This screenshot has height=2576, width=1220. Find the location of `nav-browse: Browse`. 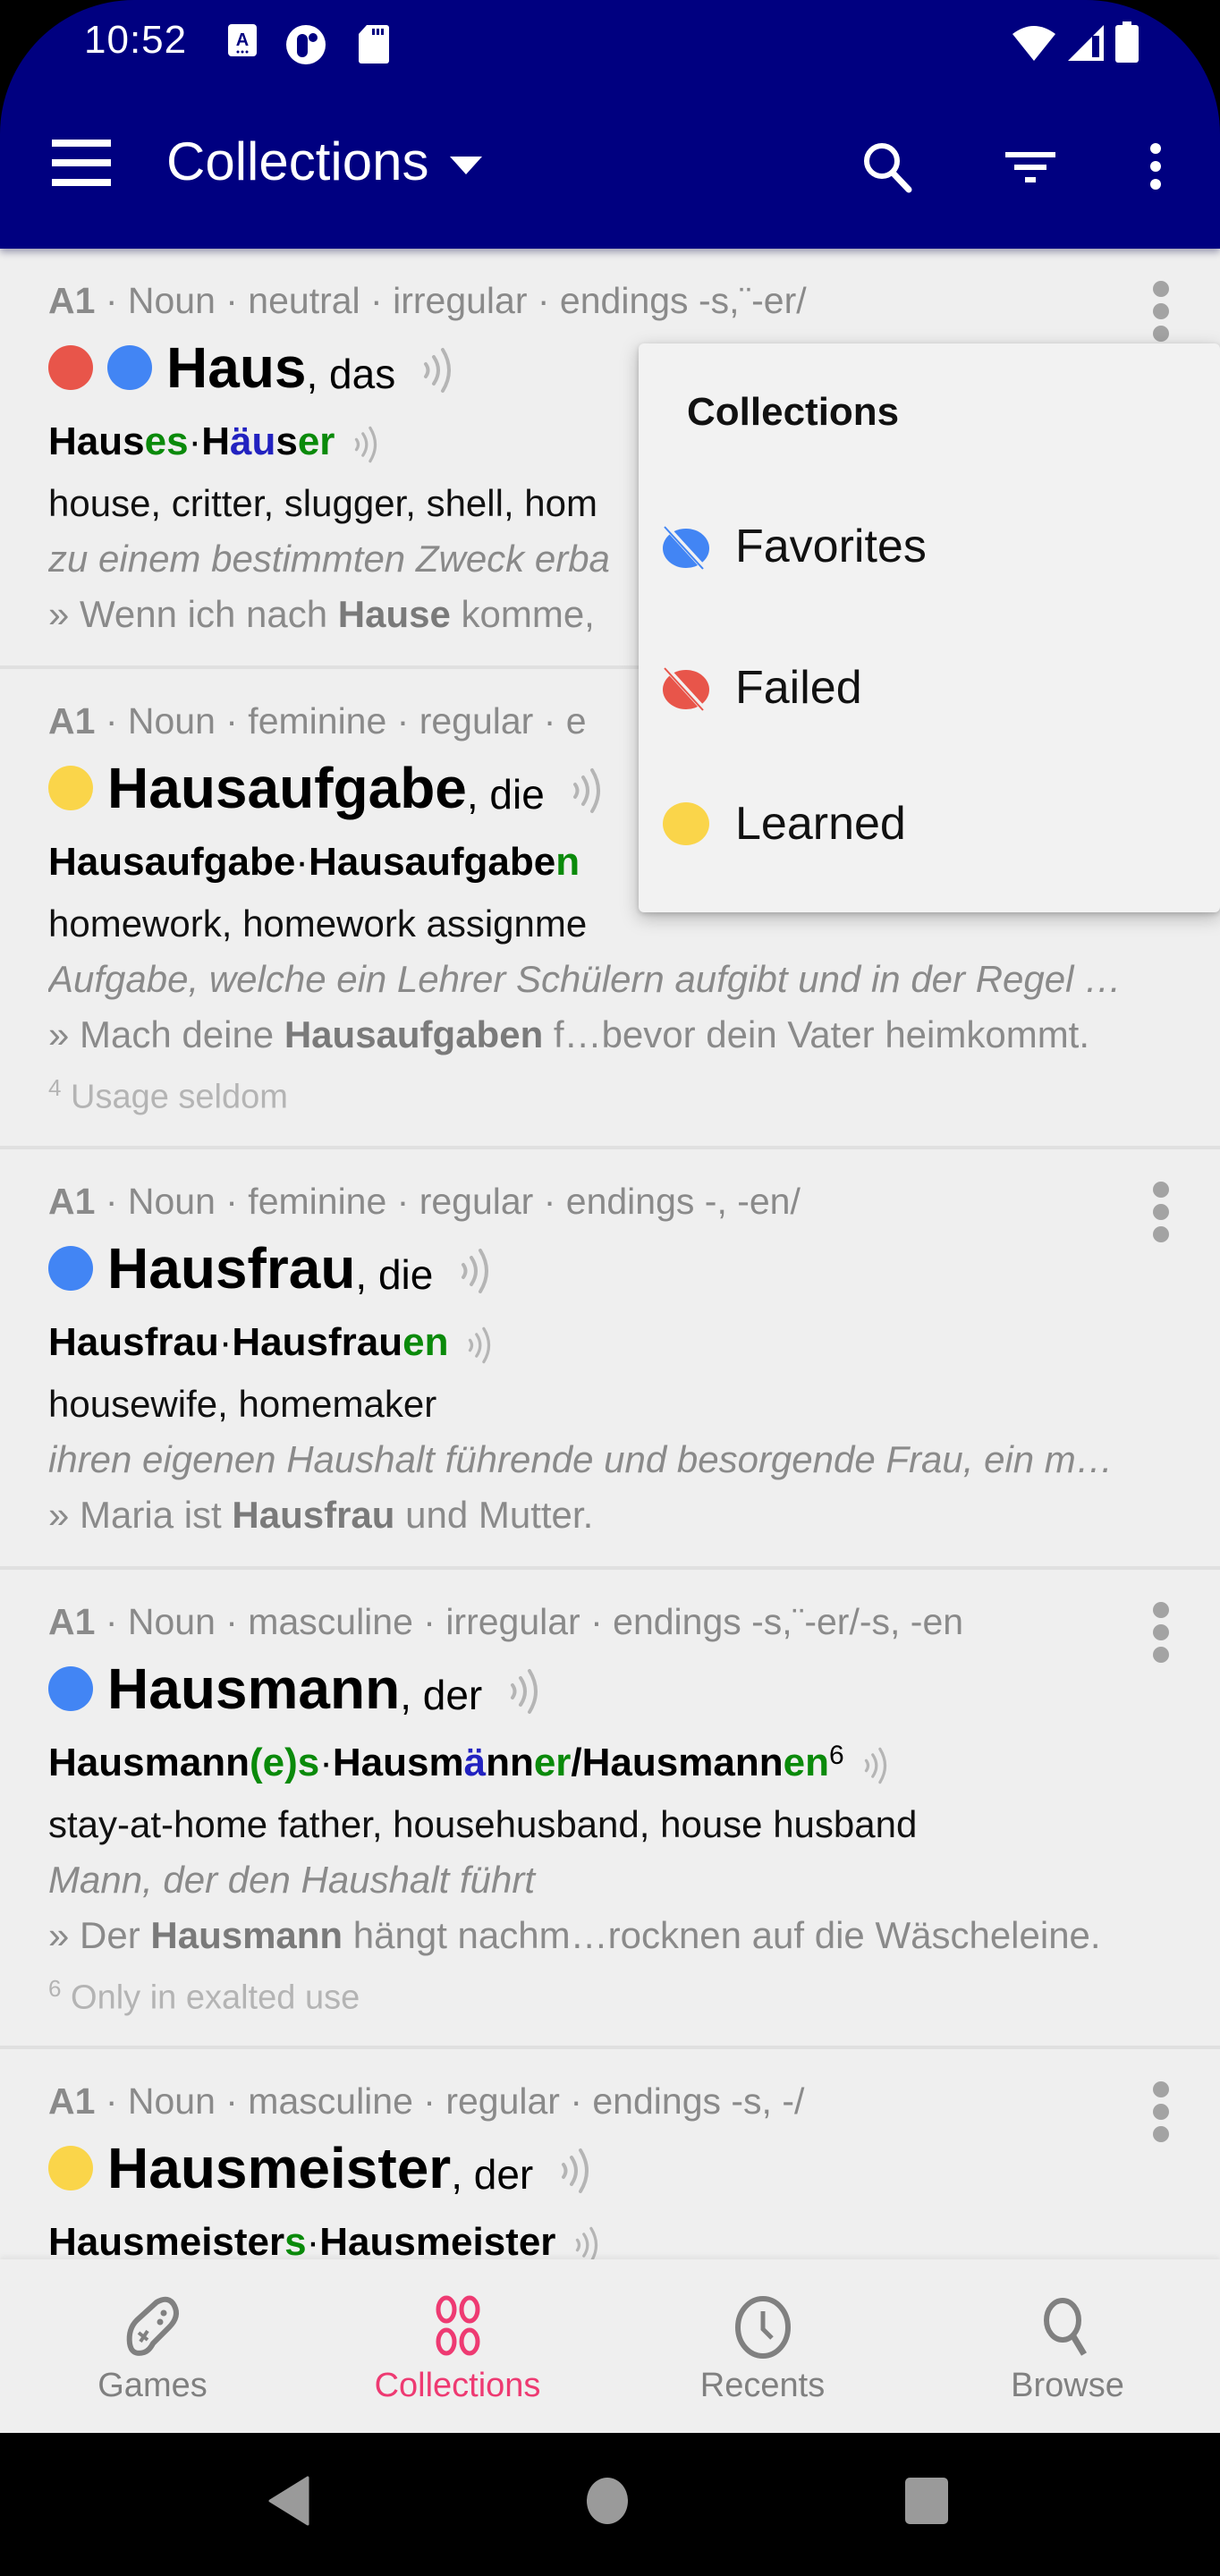

nav-browse: Browse is located at coordinates (1067, 2346).